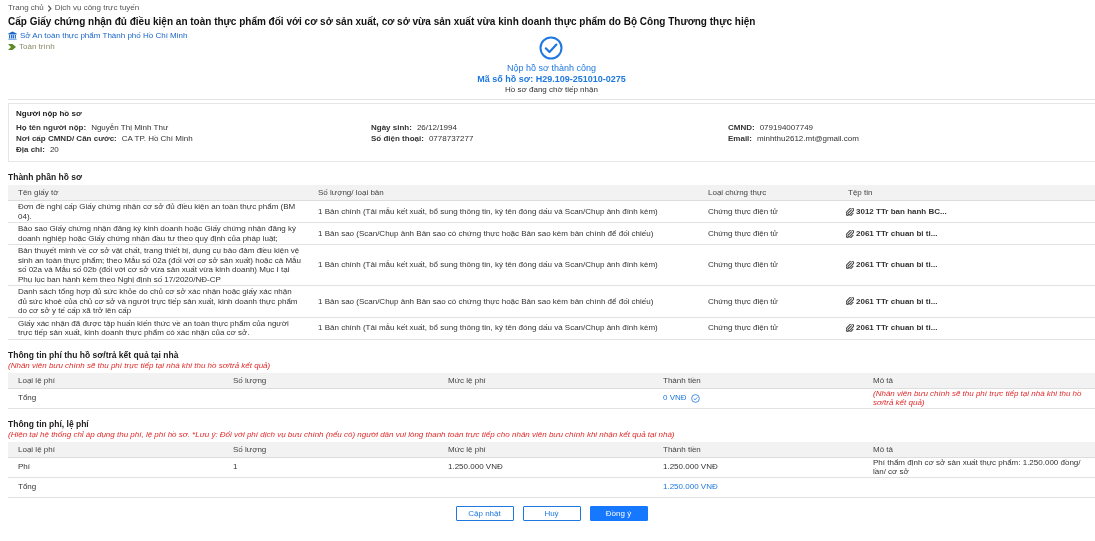 The width and height of the screenshot is (1095, 541). What do you see at coordinates (451, 139) in the screenshot?
I see `field-value: 0778737277` at bounding box center [451, 139].